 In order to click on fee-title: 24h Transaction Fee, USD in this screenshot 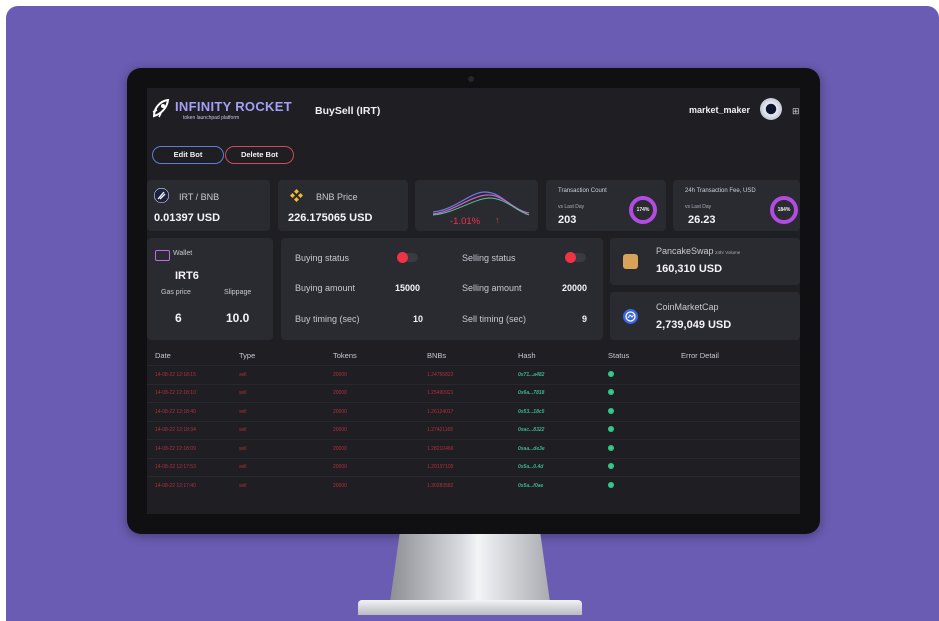, I will do `click(720, 191)`.